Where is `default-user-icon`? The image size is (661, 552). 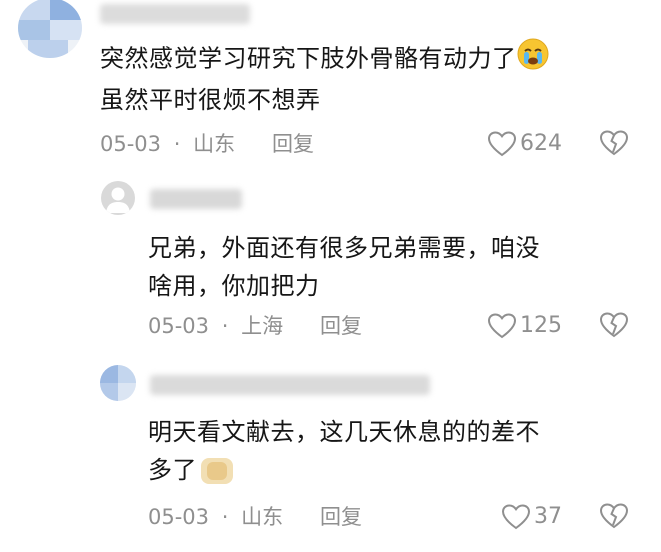 default-user-icon is located at coordinates (118, 200).